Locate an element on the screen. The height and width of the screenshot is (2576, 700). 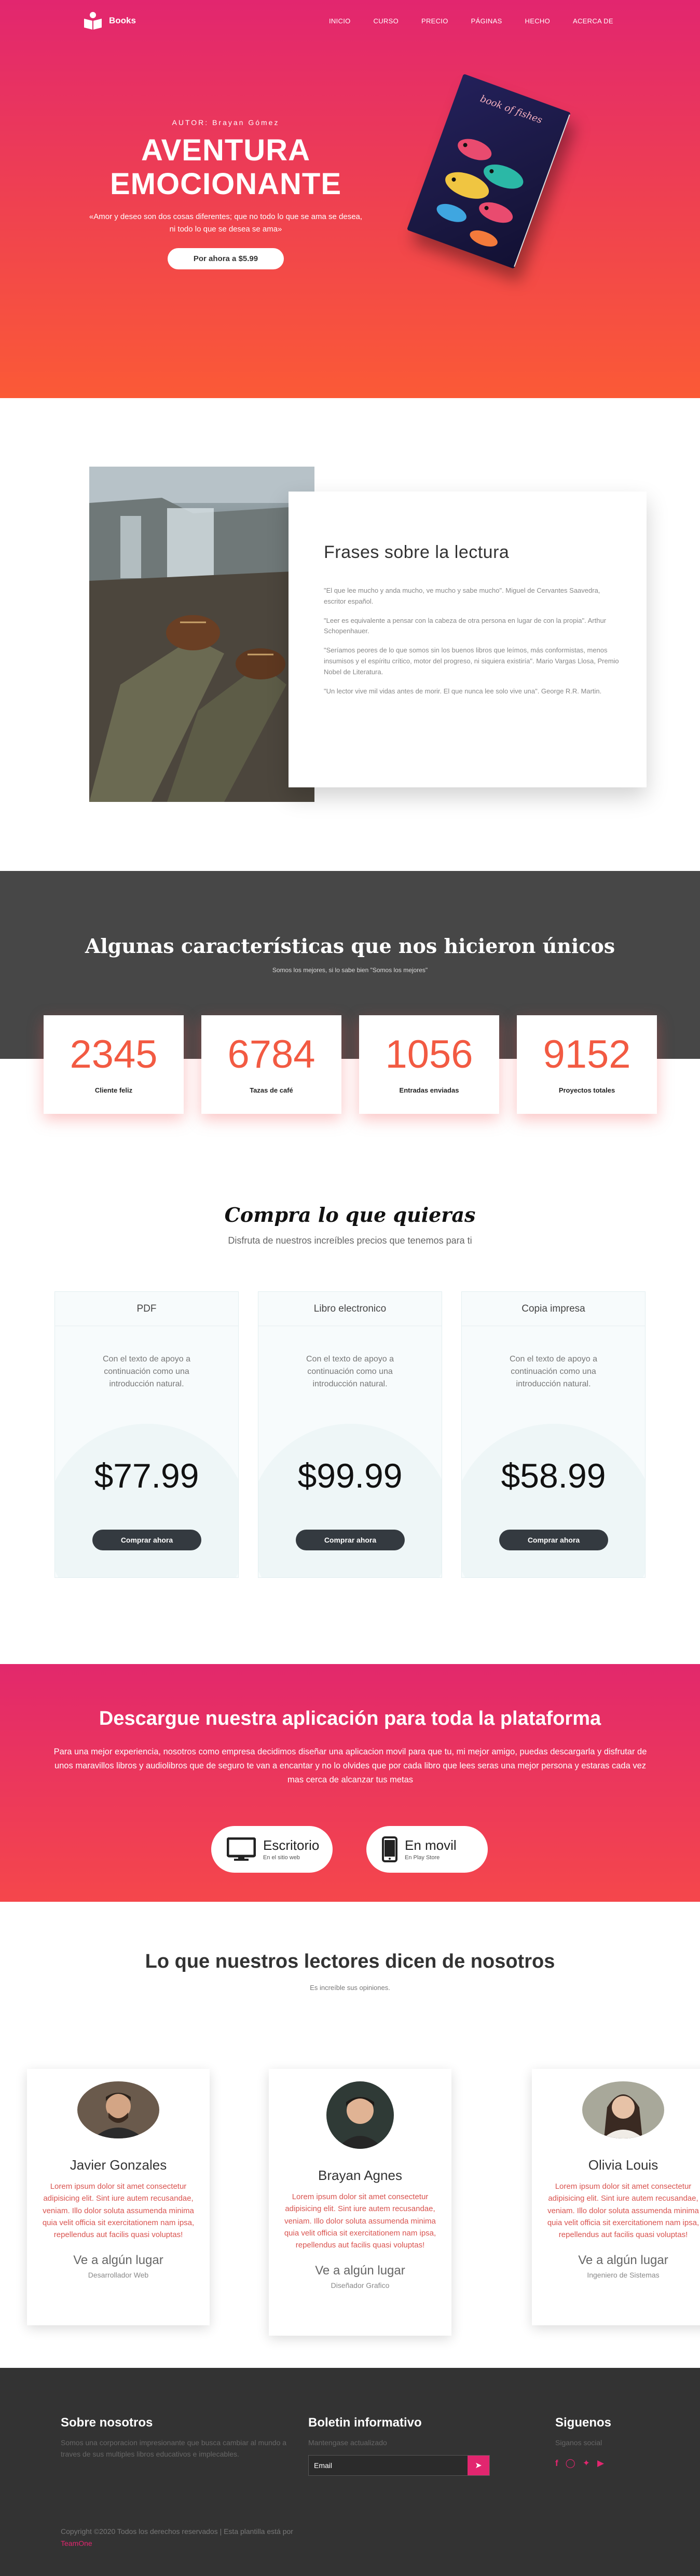
reviewer-name: Olivia Louis is located at coordinates (623, 2165).